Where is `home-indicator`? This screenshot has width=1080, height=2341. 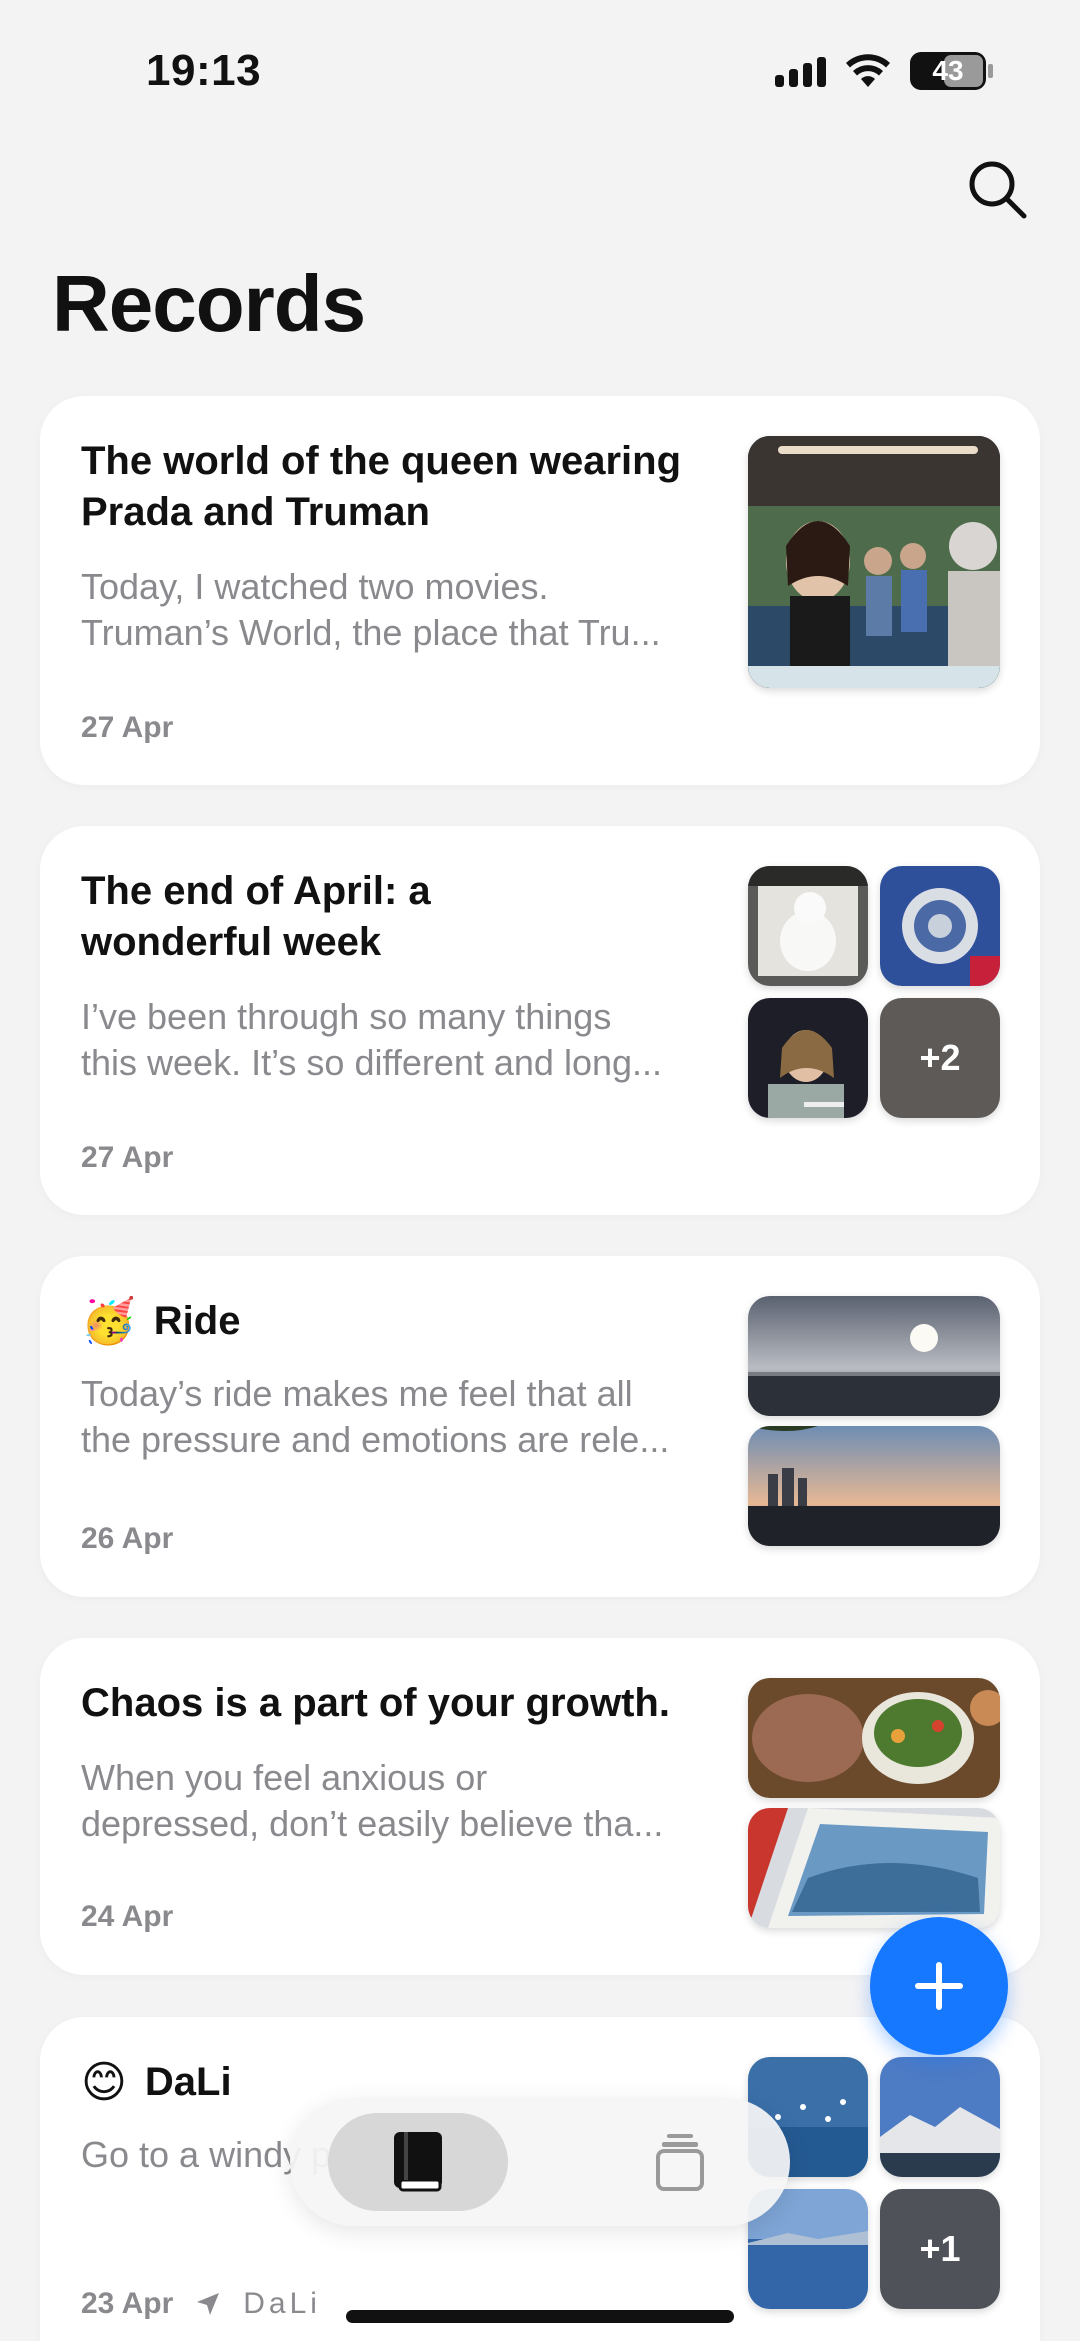
home-indicator is located at coordinates (540, 2316).